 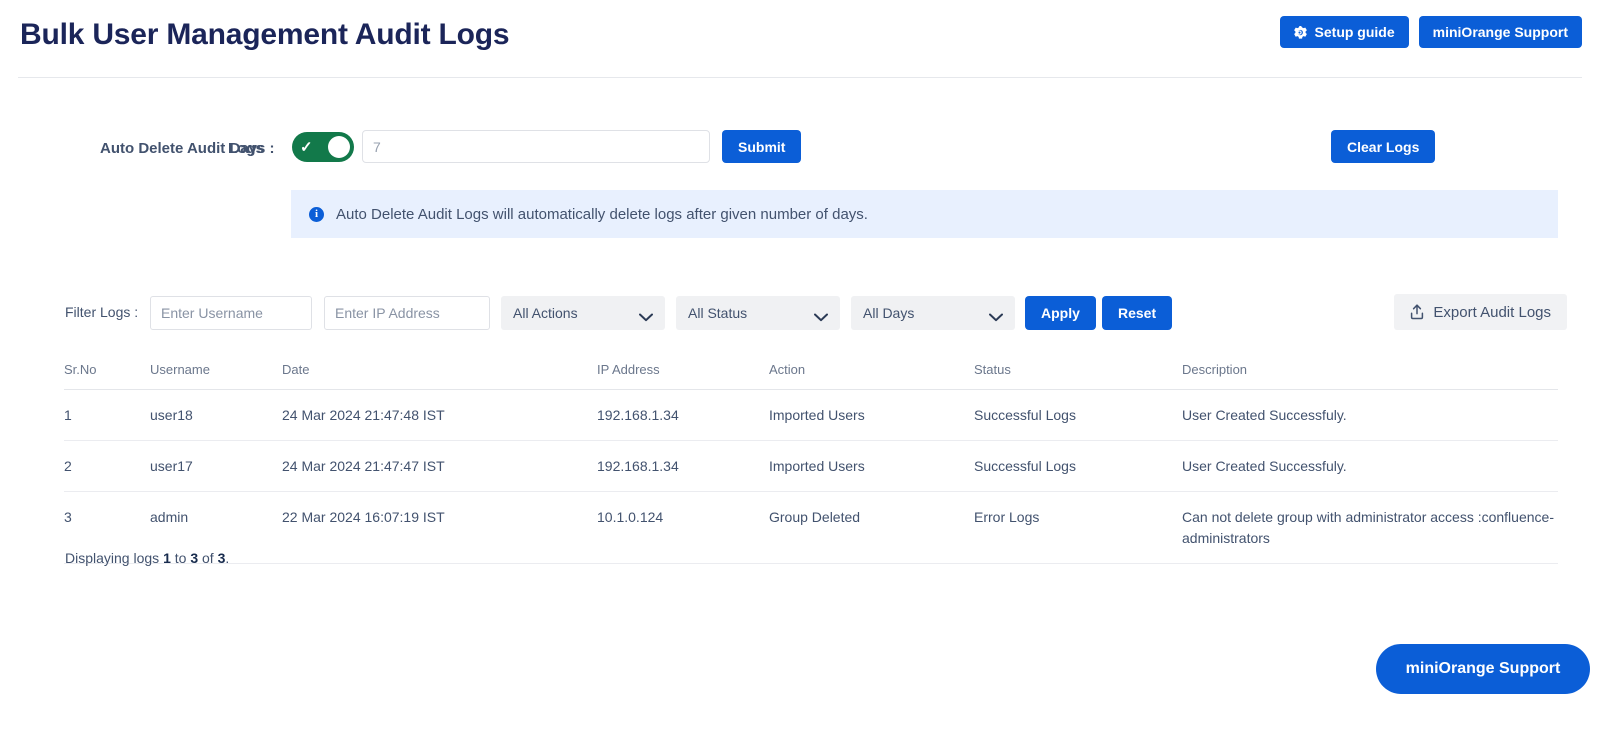 What do you see at coordinates (407, 313) in the screenshot?
I see `filter-ip-input` at bounding box center [407, 313].